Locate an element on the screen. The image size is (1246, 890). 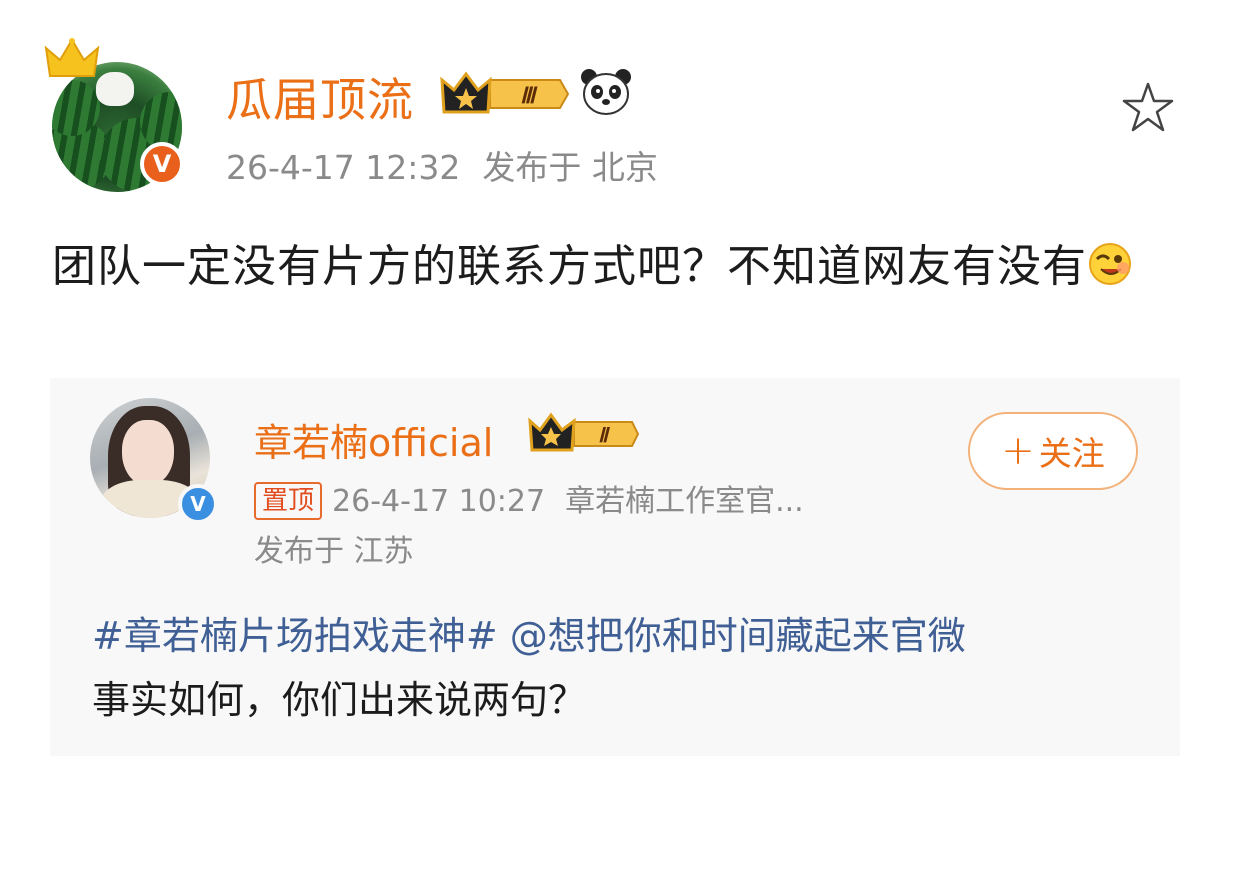
retweet-location: 发布于 江苏 is located at coordinates (334, 551).